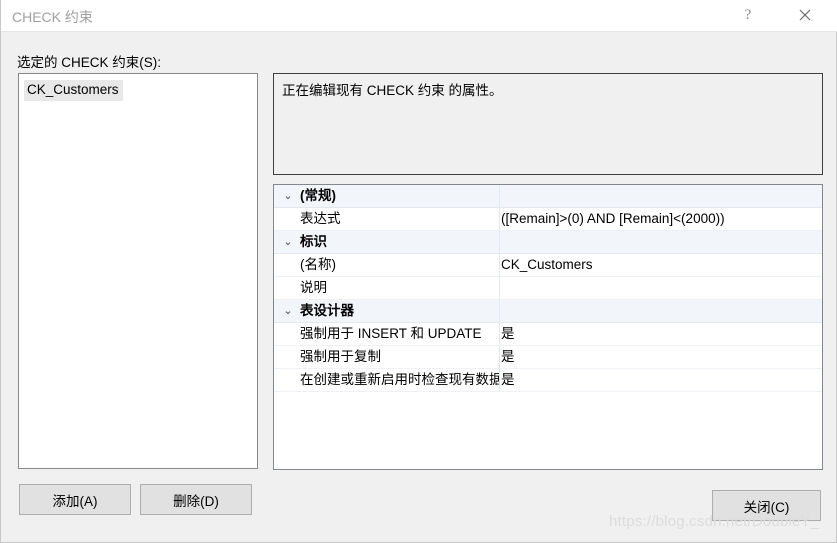  What do you see at coordinates (548, 311) in the screenshot?
I see `property-group-header: ⌄ 表设计器` at bounding box center [548, 311].